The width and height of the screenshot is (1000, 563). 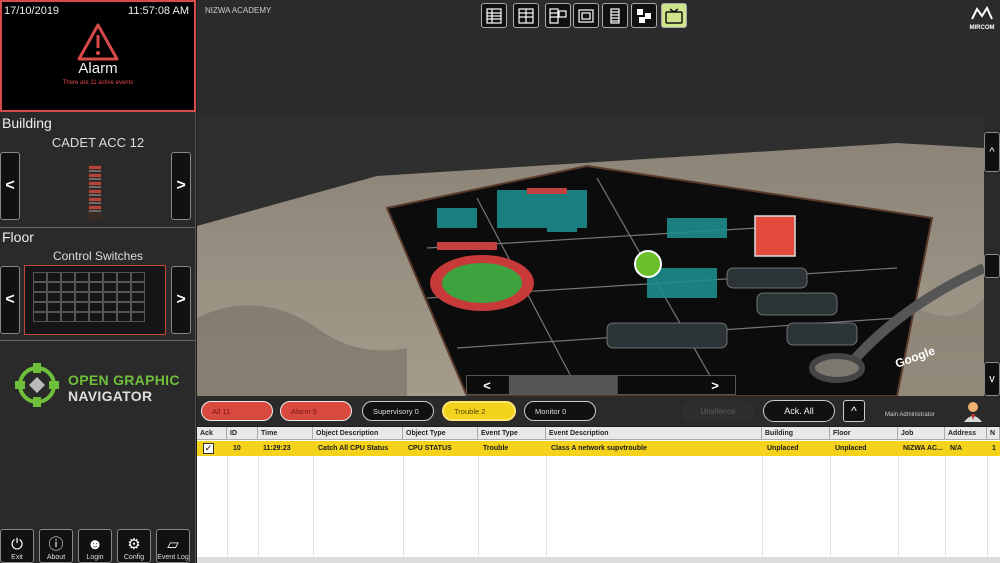 I want to click on map-nav-slot, so click(x=656, y=385).